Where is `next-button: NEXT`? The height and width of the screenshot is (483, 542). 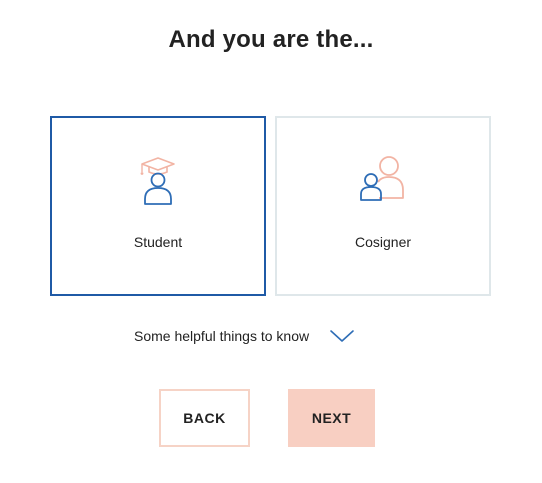
next-button: NEXT is located at coordinates (331, 418).